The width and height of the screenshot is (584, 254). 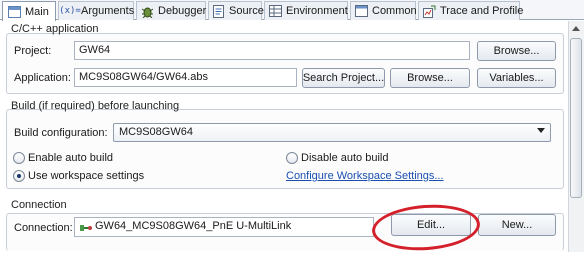 I want to click on build-config-select: MC9S08GW64, so click(x=332, y=132).